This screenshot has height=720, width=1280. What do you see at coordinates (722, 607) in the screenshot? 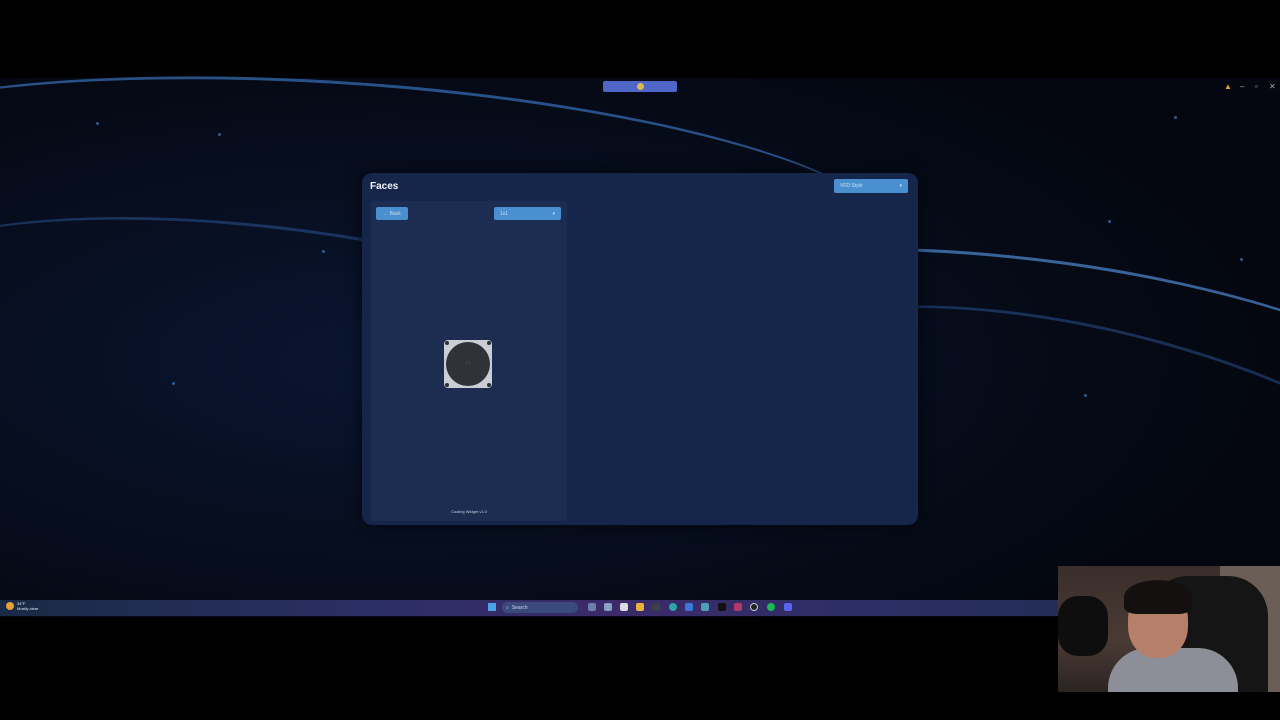
I see `tiktok-icon` at bounding box center [722, 607].